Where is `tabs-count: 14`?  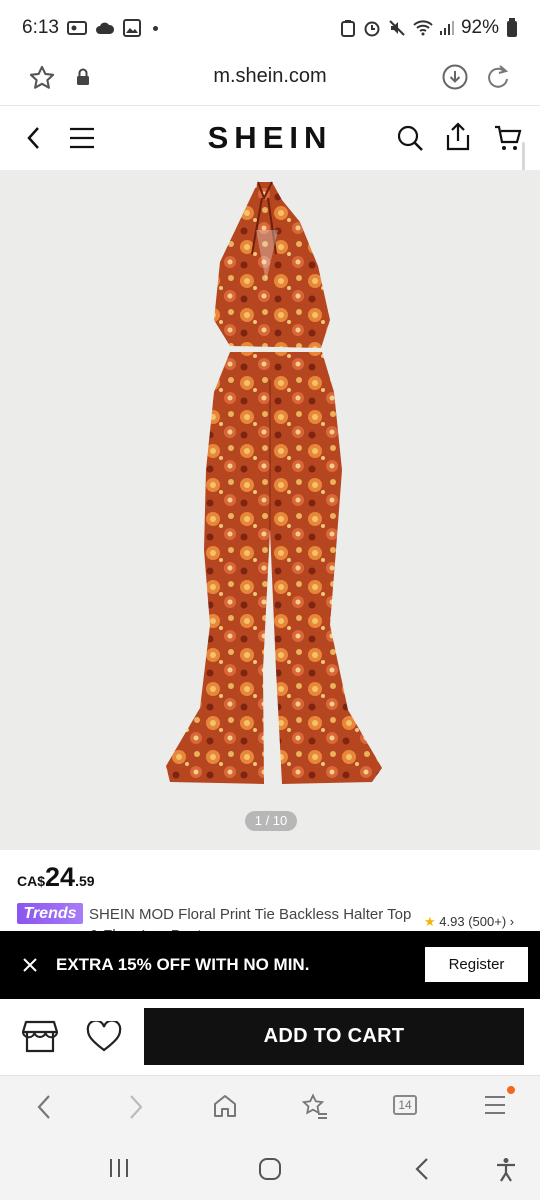
tabs-count: 14 is located at coordinates (405, 1105).